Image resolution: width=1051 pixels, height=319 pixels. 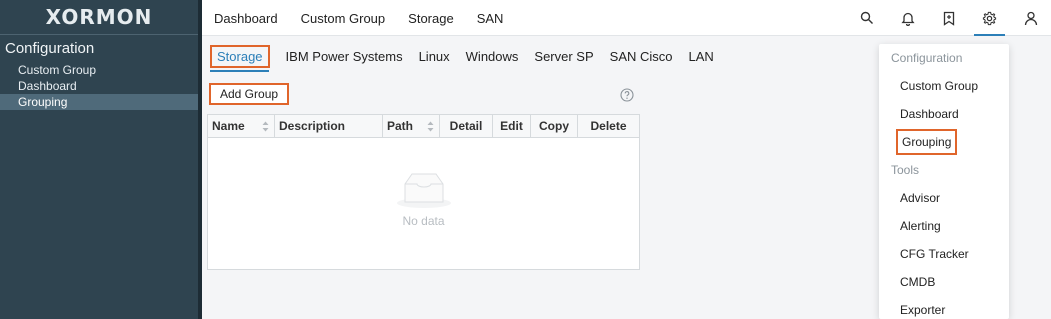 I want to click on topnav-custom-group: Custom Group, so click(x=343, y=18).